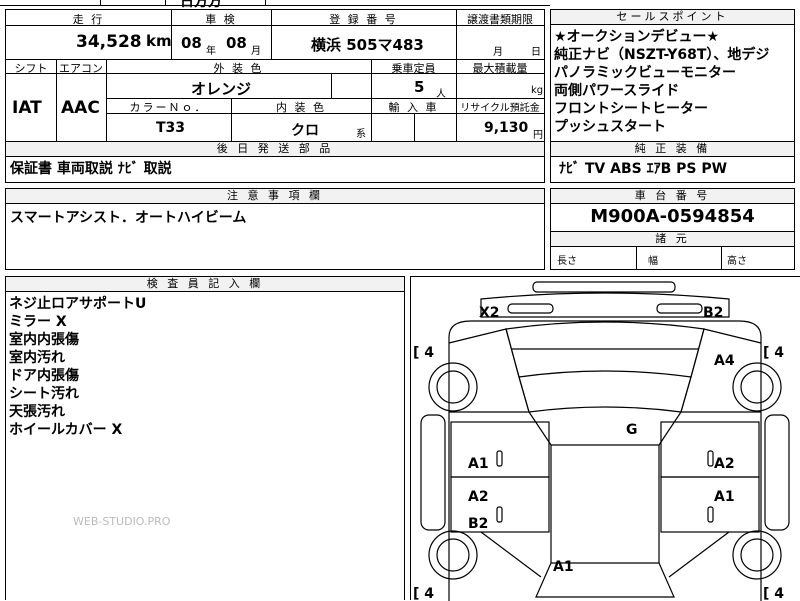 The image size is (800, 601). What do you see at coordinates (662, 55) in the screenshot?
I see `selling-point: 純正ナビ（NSZT-Y68T）、地デジ` at bounding box center [662, 55].